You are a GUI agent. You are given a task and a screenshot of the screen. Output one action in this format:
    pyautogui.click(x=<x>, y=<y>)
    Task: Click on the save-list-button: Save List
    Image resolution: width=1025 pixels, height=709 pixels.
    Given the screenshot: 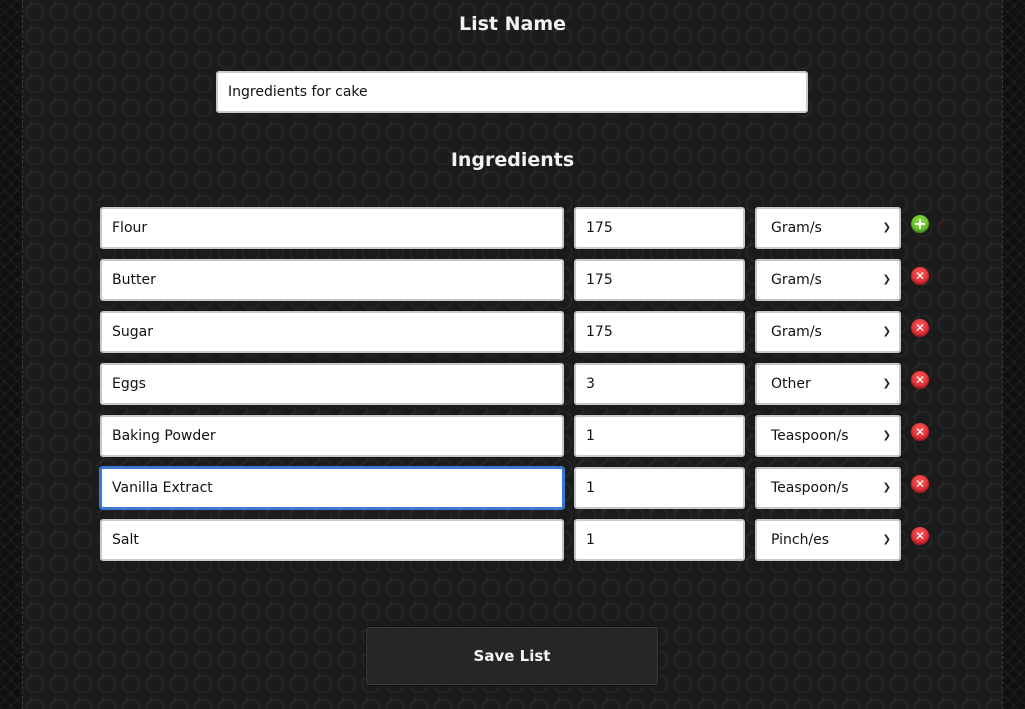 What is the action you would take?
    pyautogui.click(x=512, y=656)
    